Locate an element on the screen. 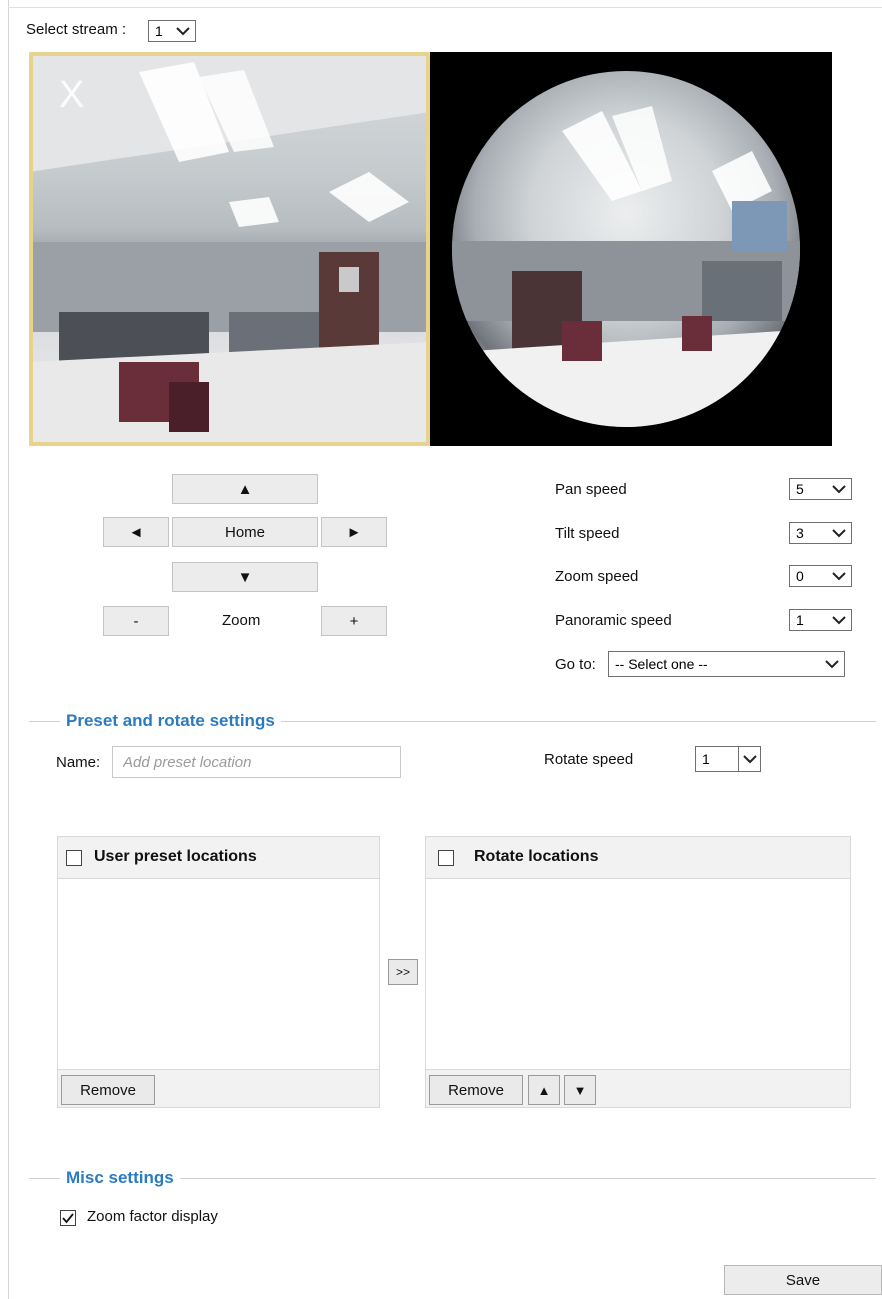 This screenshot has height=1299, width=882. zoom-speed-value: 0 is located at coordinates (800, 576).